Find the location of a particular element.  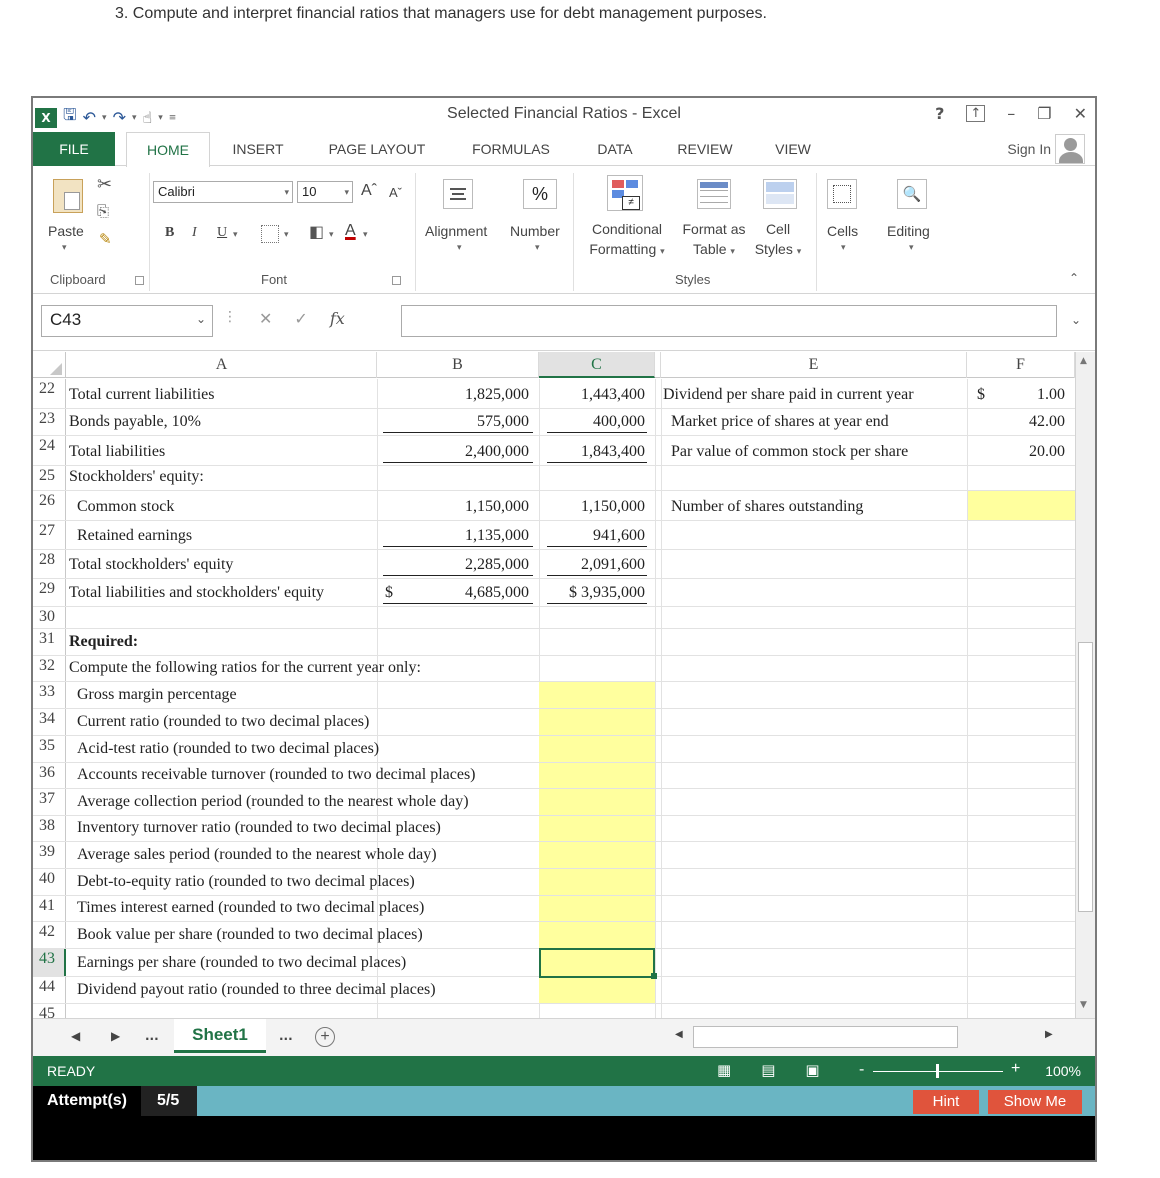

borders-icon is located at coordinates (270, 234).